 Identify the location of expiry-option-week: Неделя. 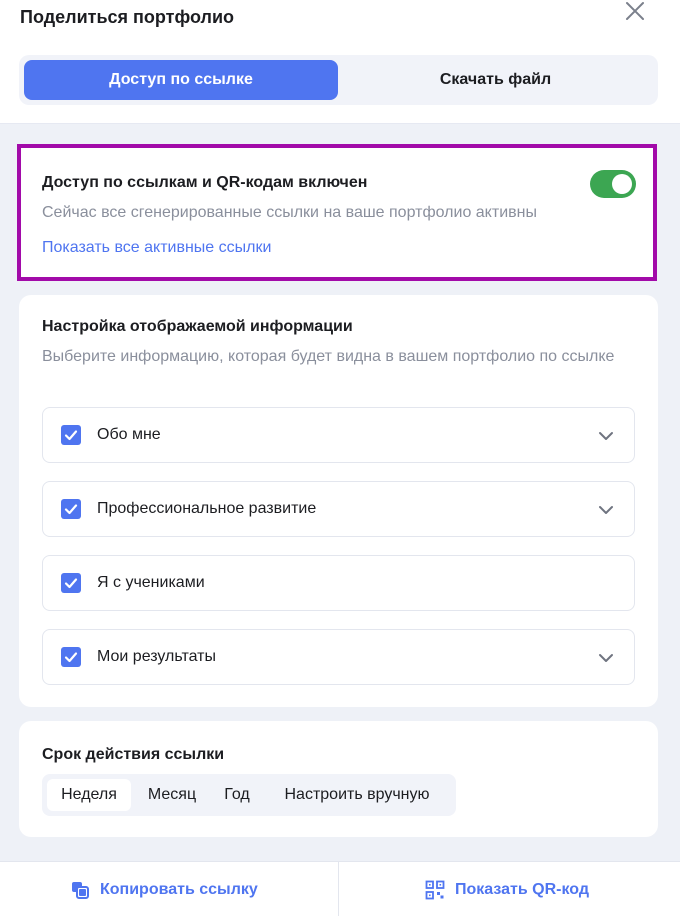
(89, 795).